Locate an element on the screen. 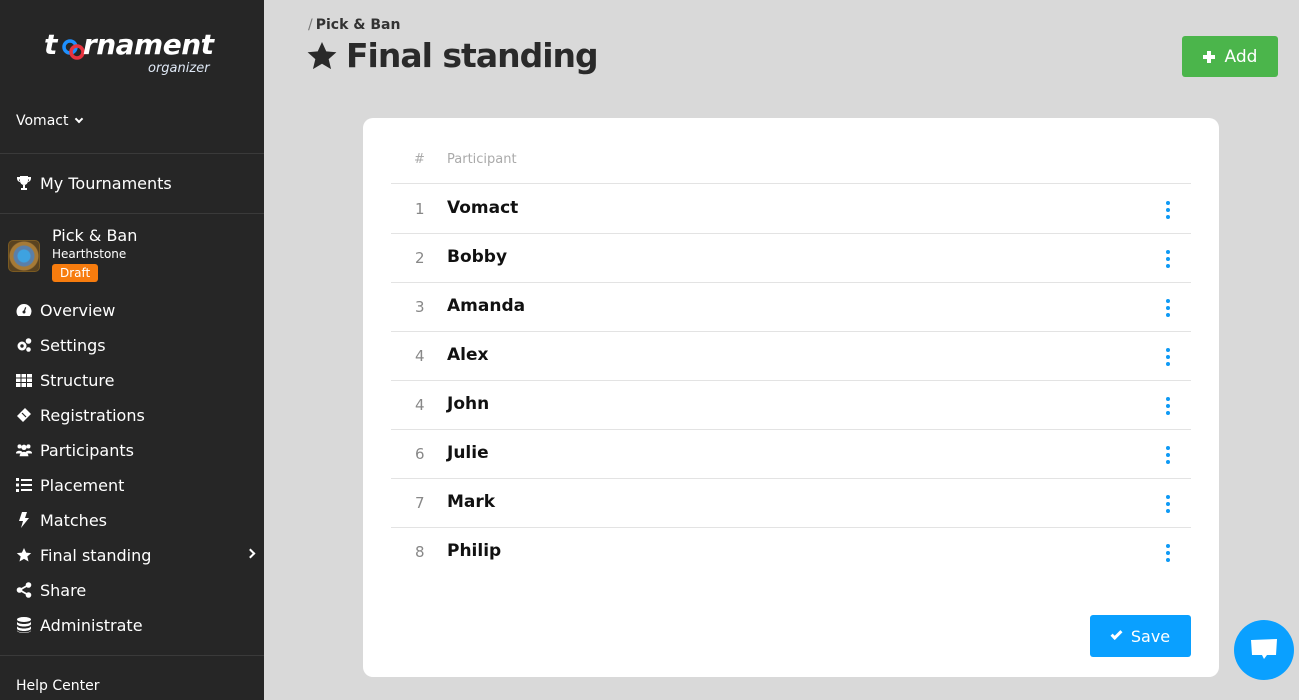 The height and width of the screenshot is (700, 1299). sidebar-item-registrations: Registrations is located at coordinates (136, 415).